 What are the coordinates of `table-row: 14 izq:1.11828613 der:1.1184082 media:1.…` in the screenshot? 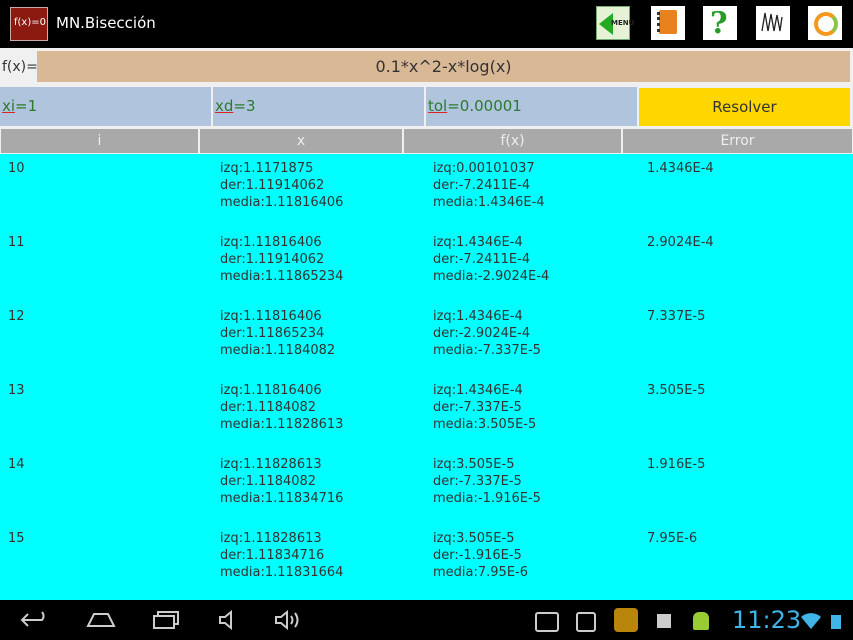 It's located at (426, 487).